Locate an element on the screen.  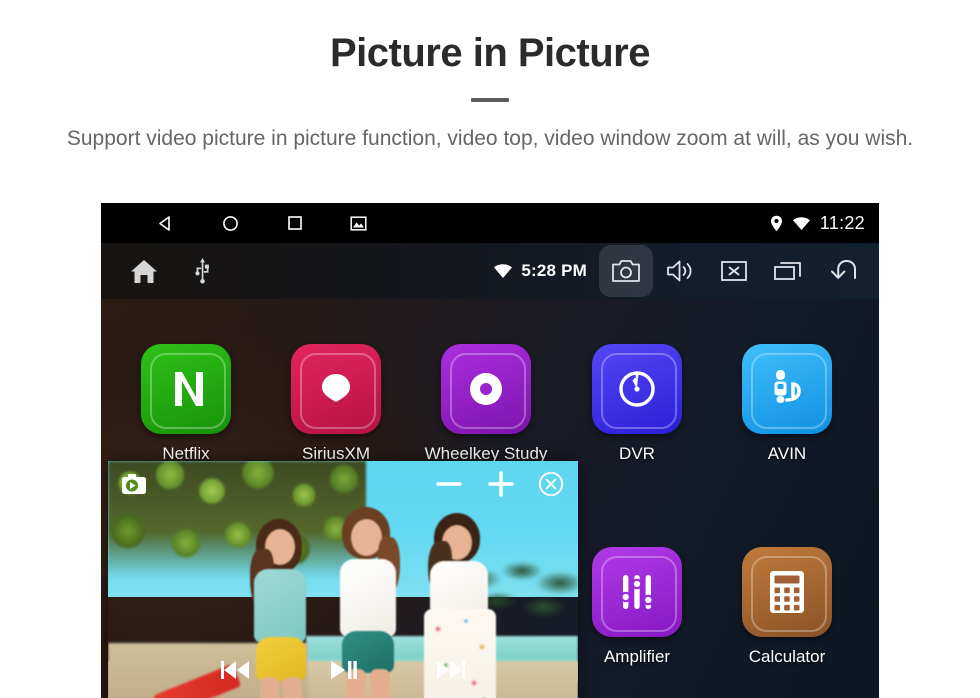
recents-square-icon is located at coordinates (295, 223).